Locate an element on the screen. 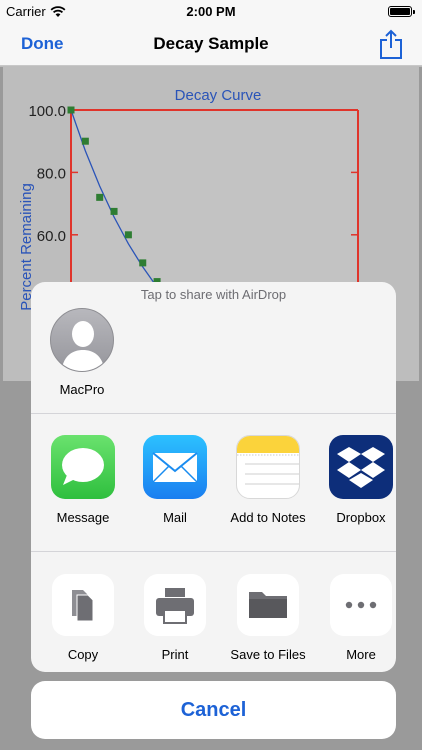 The width and height of the screenshot is (422, 750). app-message: Message is located at coordinates (83, 480).